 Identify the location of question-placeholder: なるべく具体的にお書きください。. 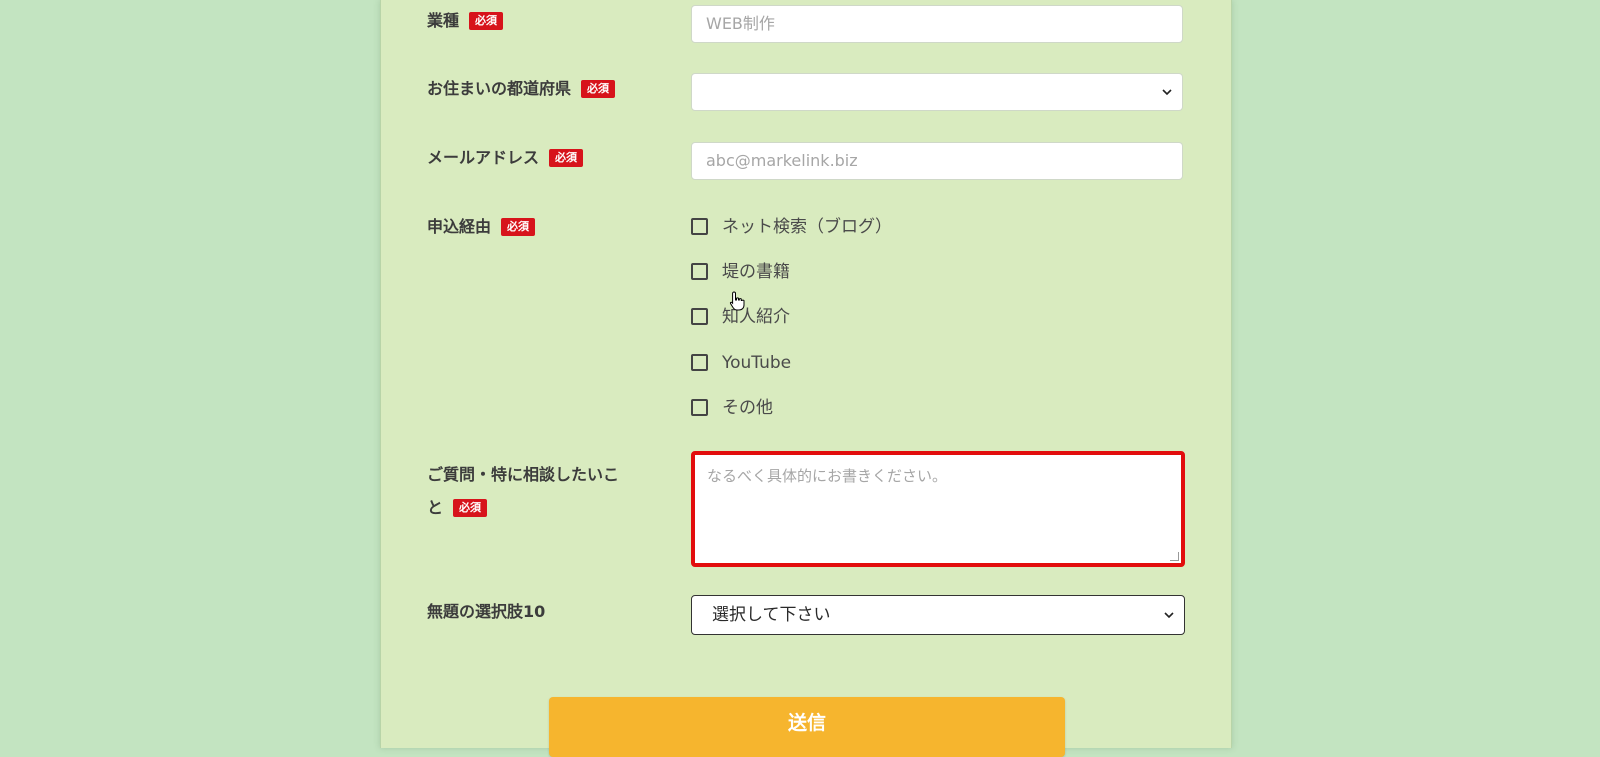
(827, 476).